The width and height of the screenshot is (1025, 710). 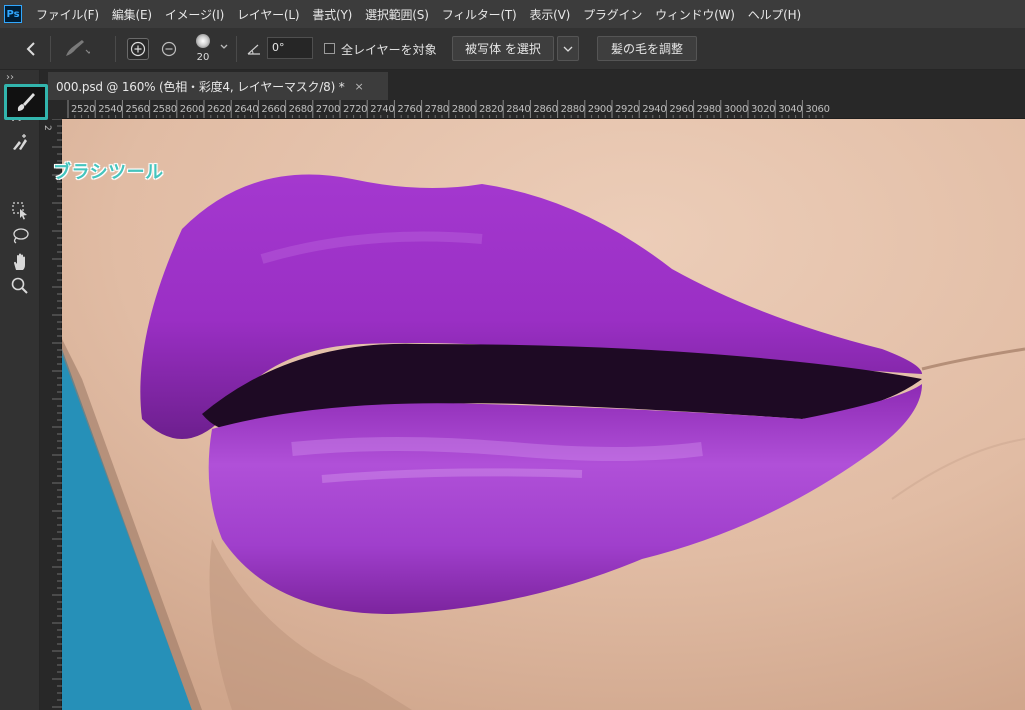 What do you see at coordinates (654, 109) in the screenshot?
I see `ruler-tick-label: 2940` at bounding box center [654, 109].